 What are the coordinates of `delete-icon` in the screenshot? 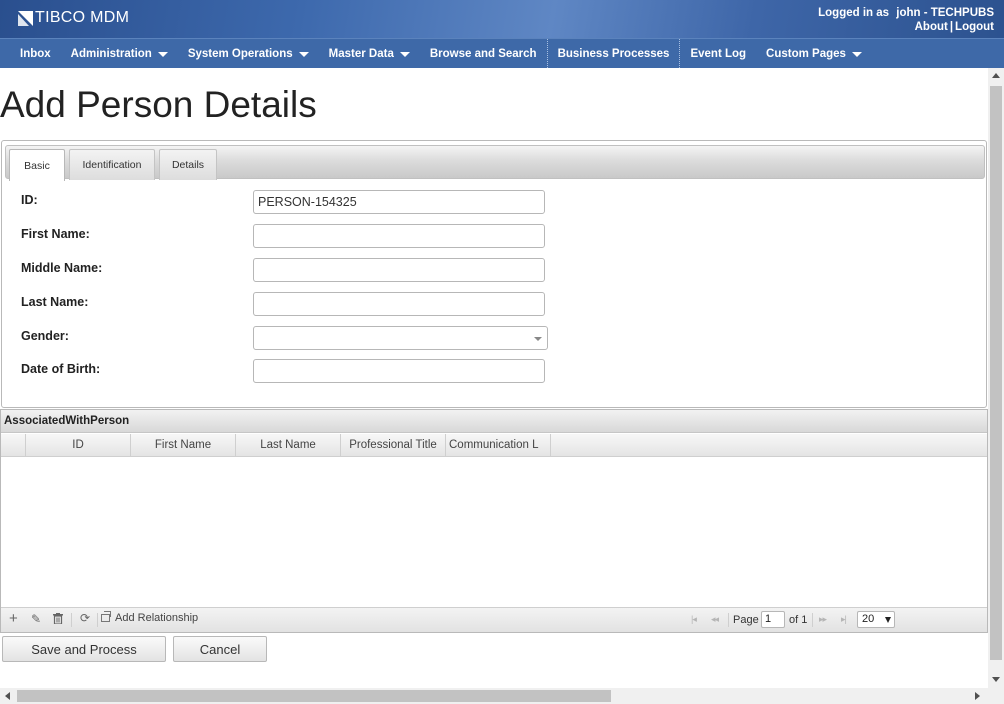 It's located at (58, 620).